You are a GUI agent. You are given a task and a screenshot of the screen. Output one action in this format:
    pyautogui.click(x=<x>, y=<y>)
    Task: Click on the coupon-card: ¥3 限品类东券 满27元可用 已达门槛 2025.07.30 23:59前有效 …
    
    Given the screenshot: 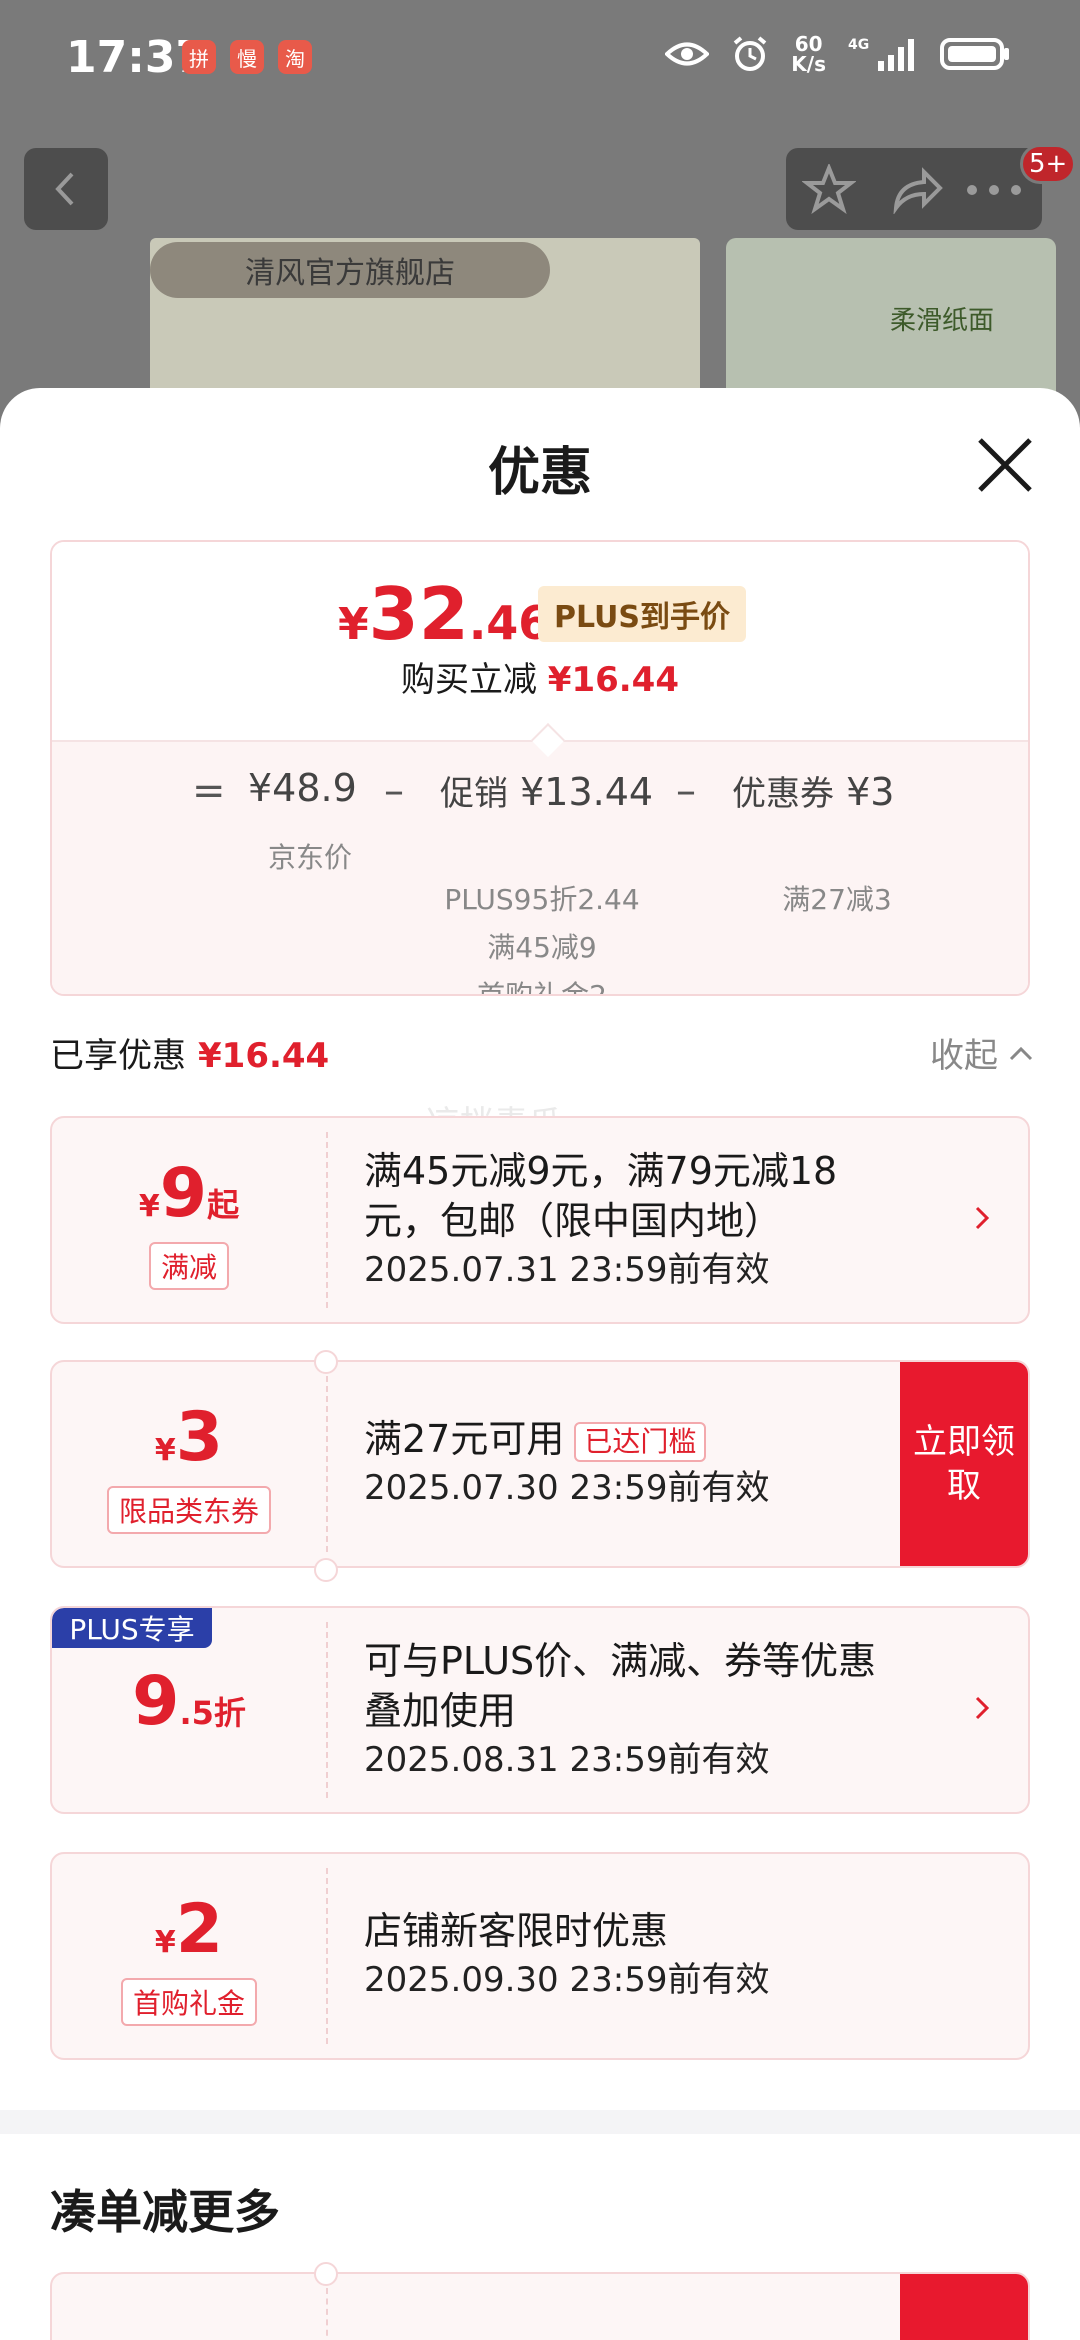 What is the action you would take?
    pyautogui.click(x=540, y=1464)
    